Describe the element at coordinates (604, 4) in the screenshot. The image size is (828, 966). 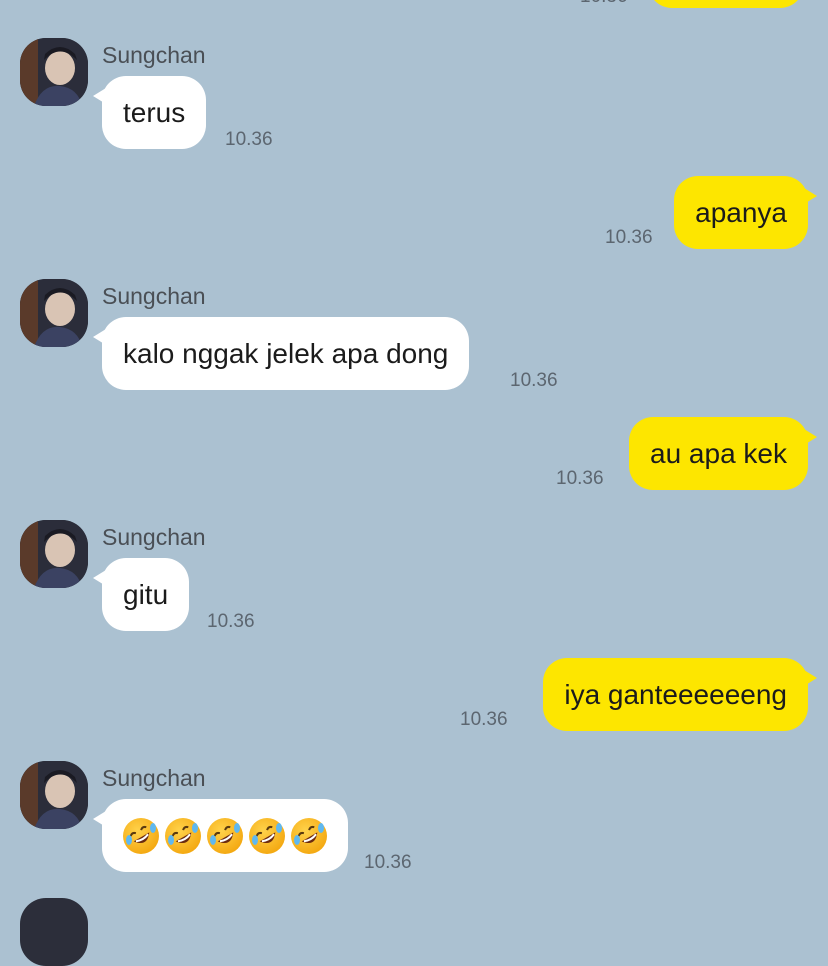
I see `partial-timestamp: 10.36` at that location.